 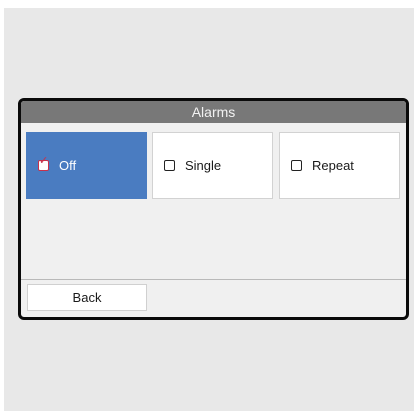 I want to click on footer-divider, so click(x=213, y=279).